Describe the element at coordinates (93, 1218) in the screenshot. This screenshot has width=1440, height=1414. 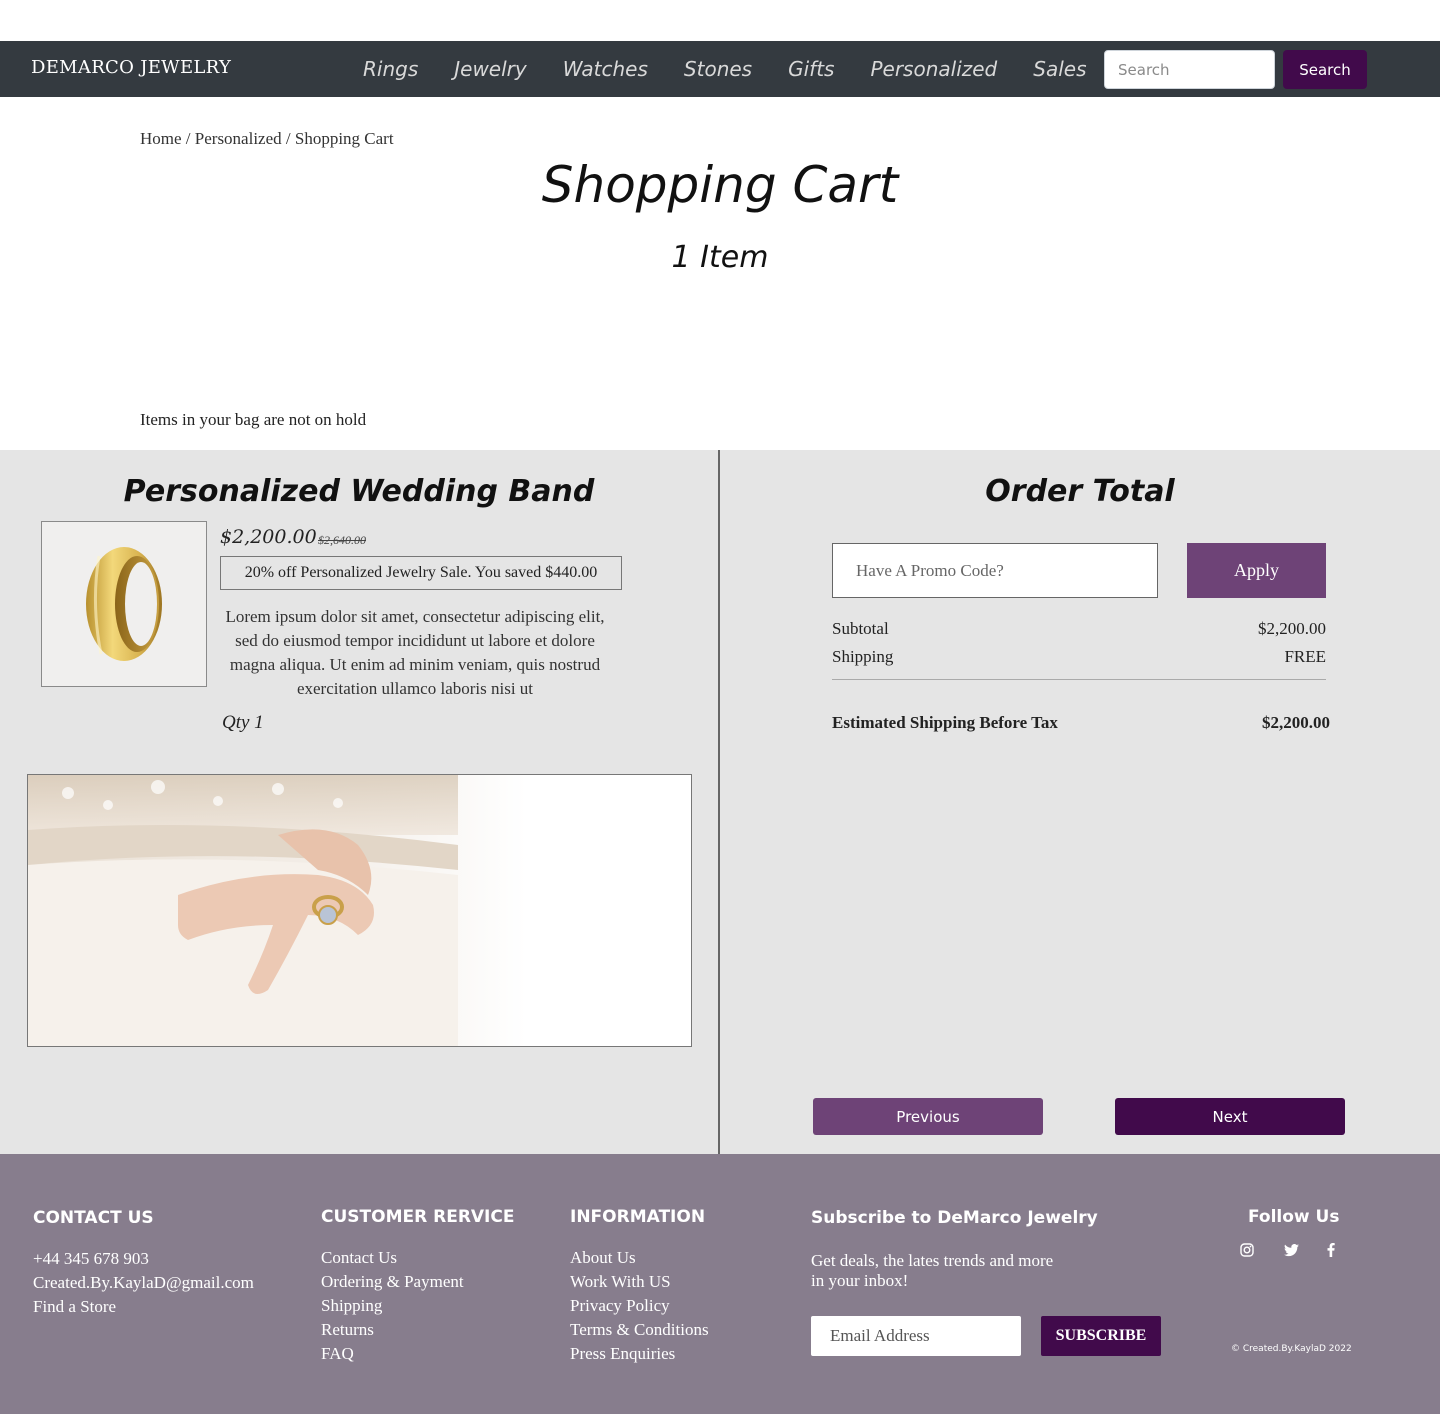
I see `footer-contact-heading: CONTACT US` at that location.